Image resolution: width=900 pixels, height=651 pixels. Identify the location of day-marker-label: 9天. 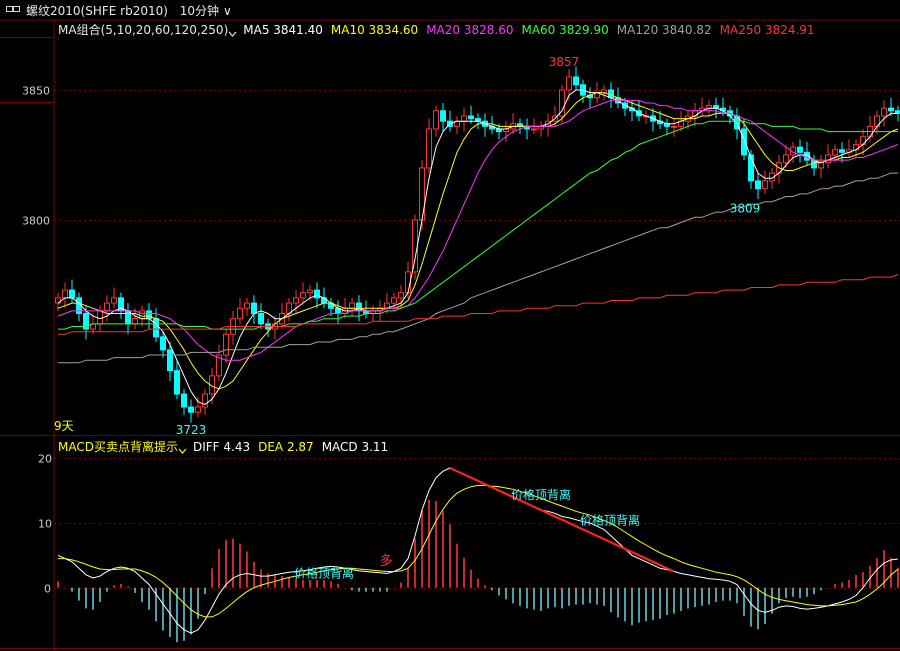
(64, 426).